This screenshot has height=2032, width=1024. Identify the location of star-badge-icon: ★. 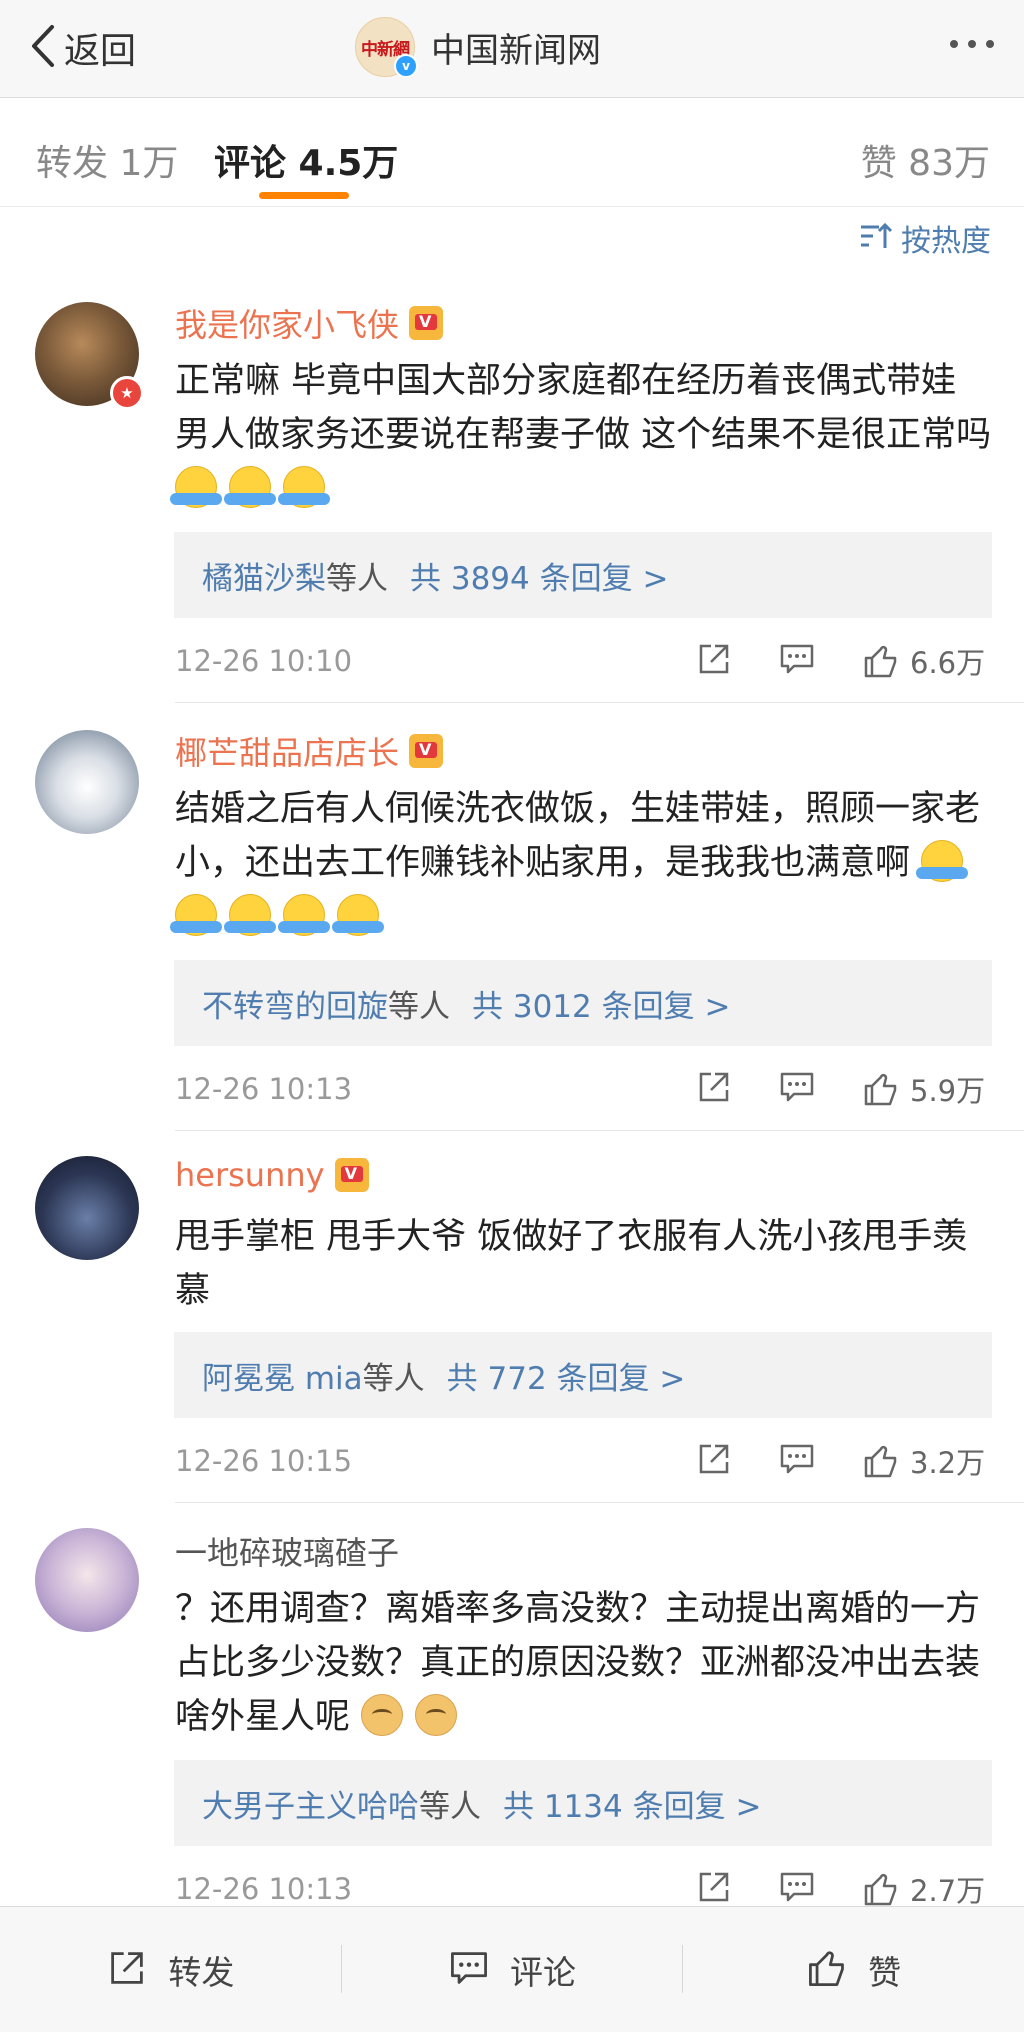
(127, 393).